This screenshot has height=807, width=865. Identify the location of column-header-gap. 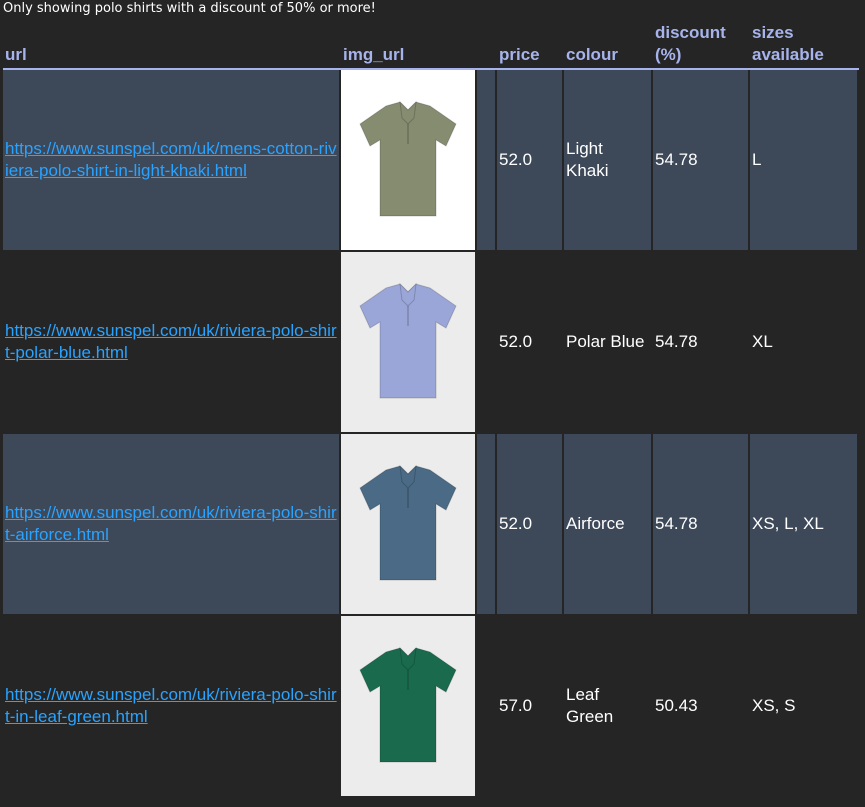
(487, 45).